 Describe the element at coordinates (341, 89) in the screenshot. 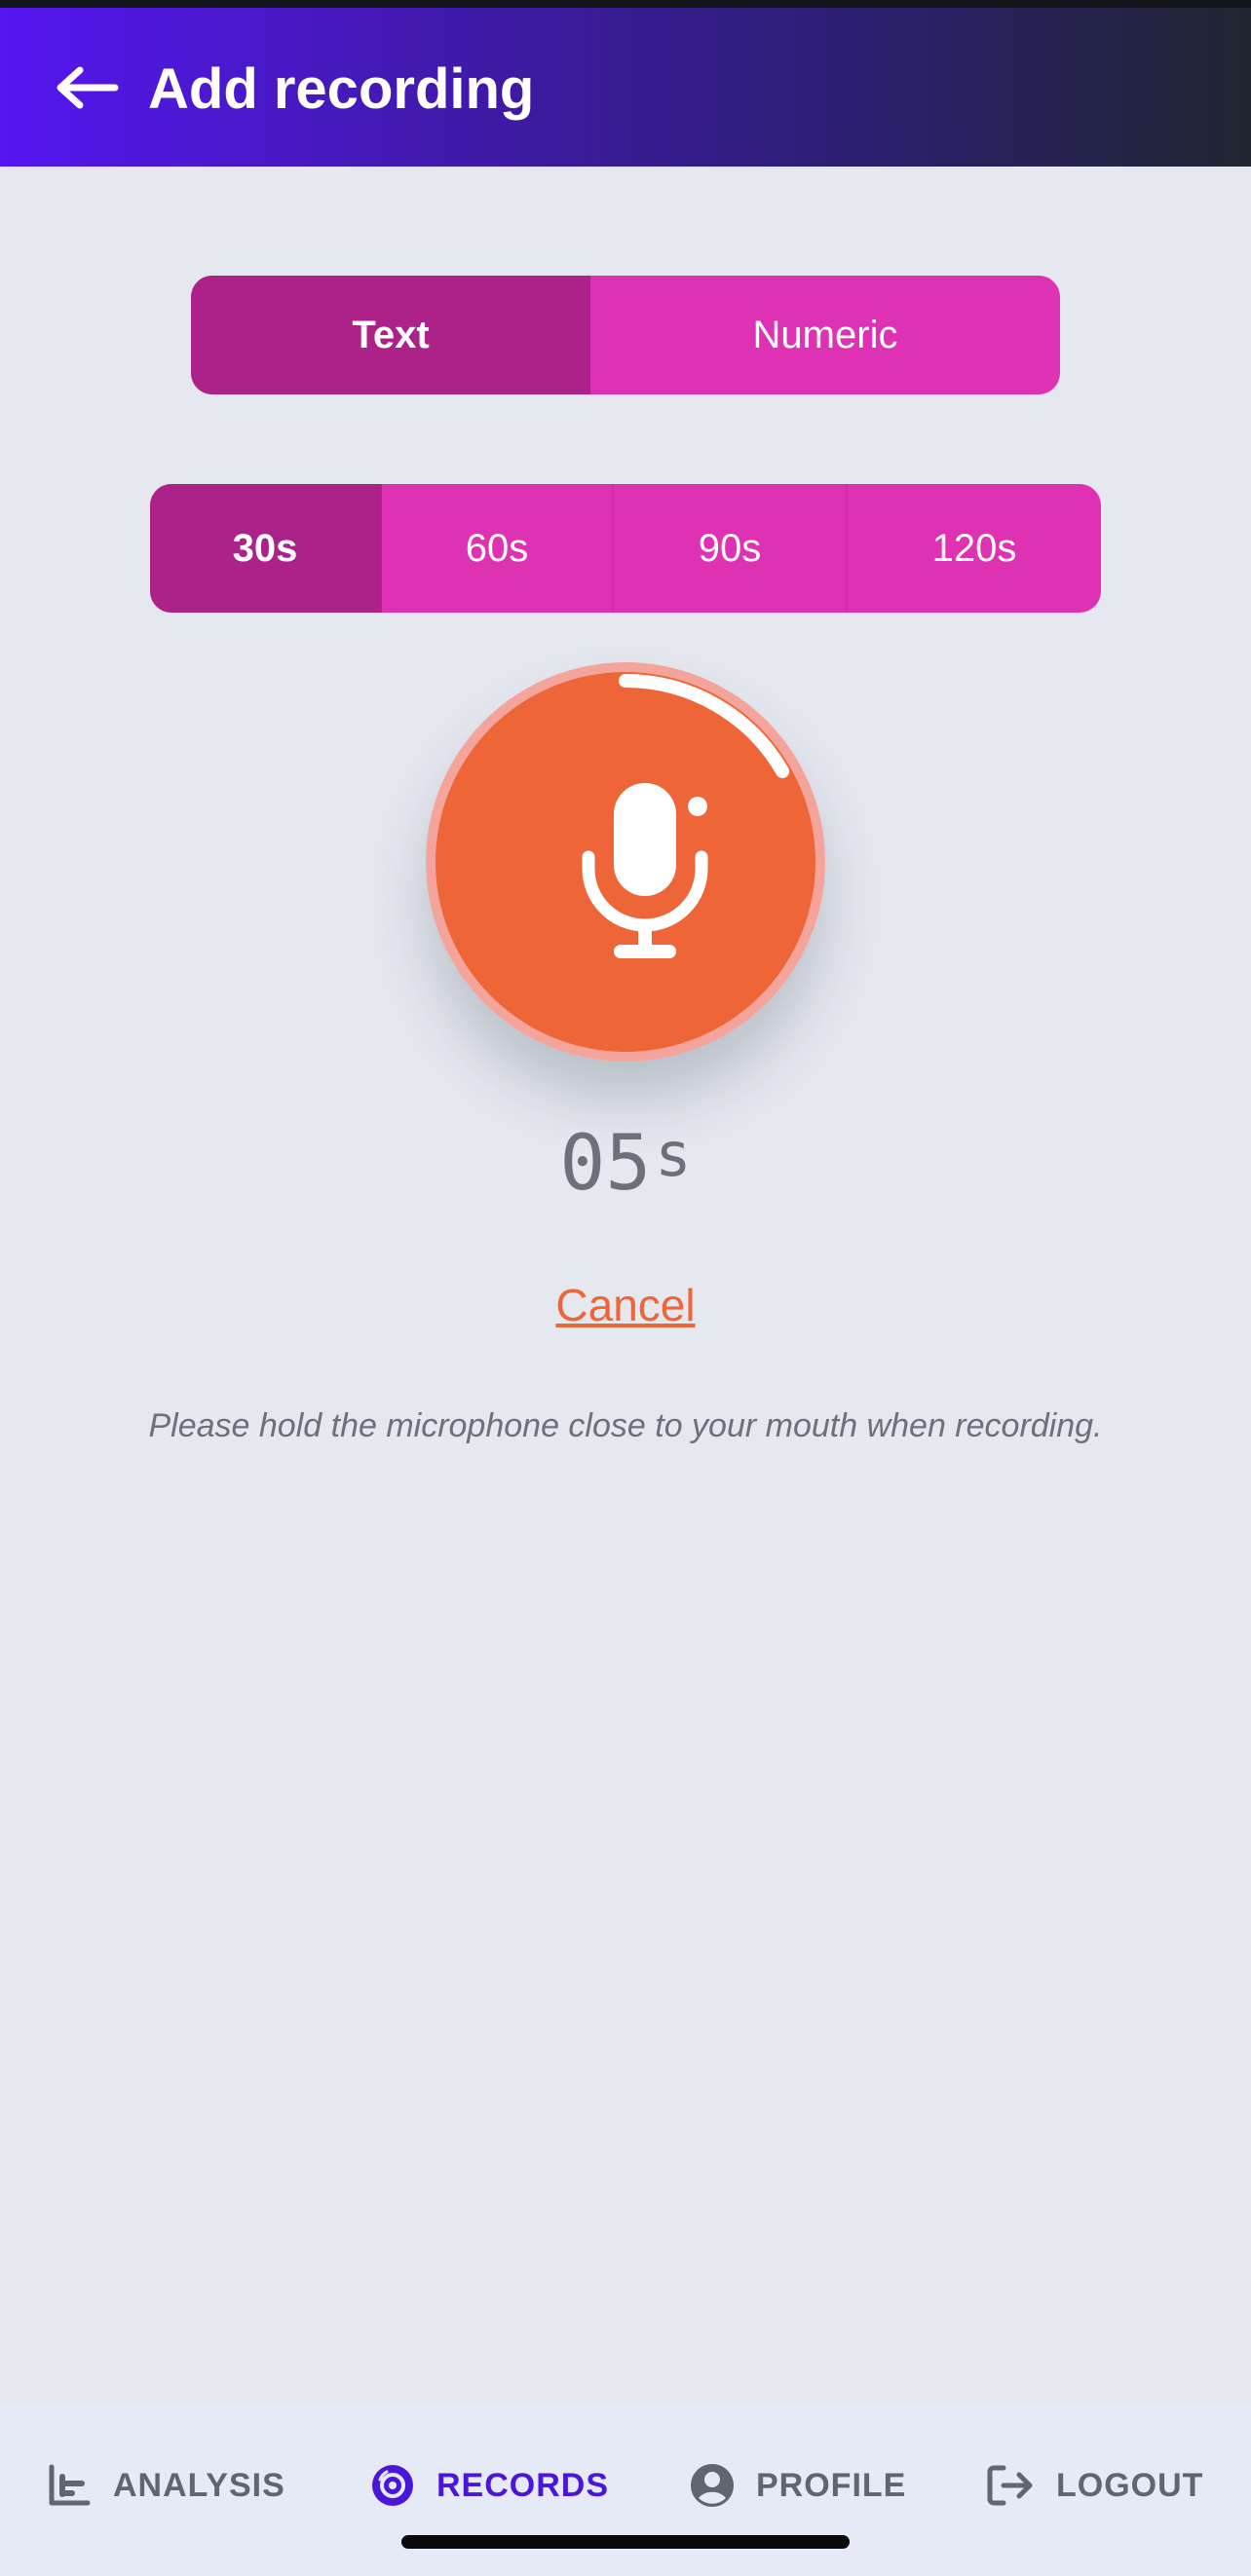

I see `page-title: Add recording` at that location.